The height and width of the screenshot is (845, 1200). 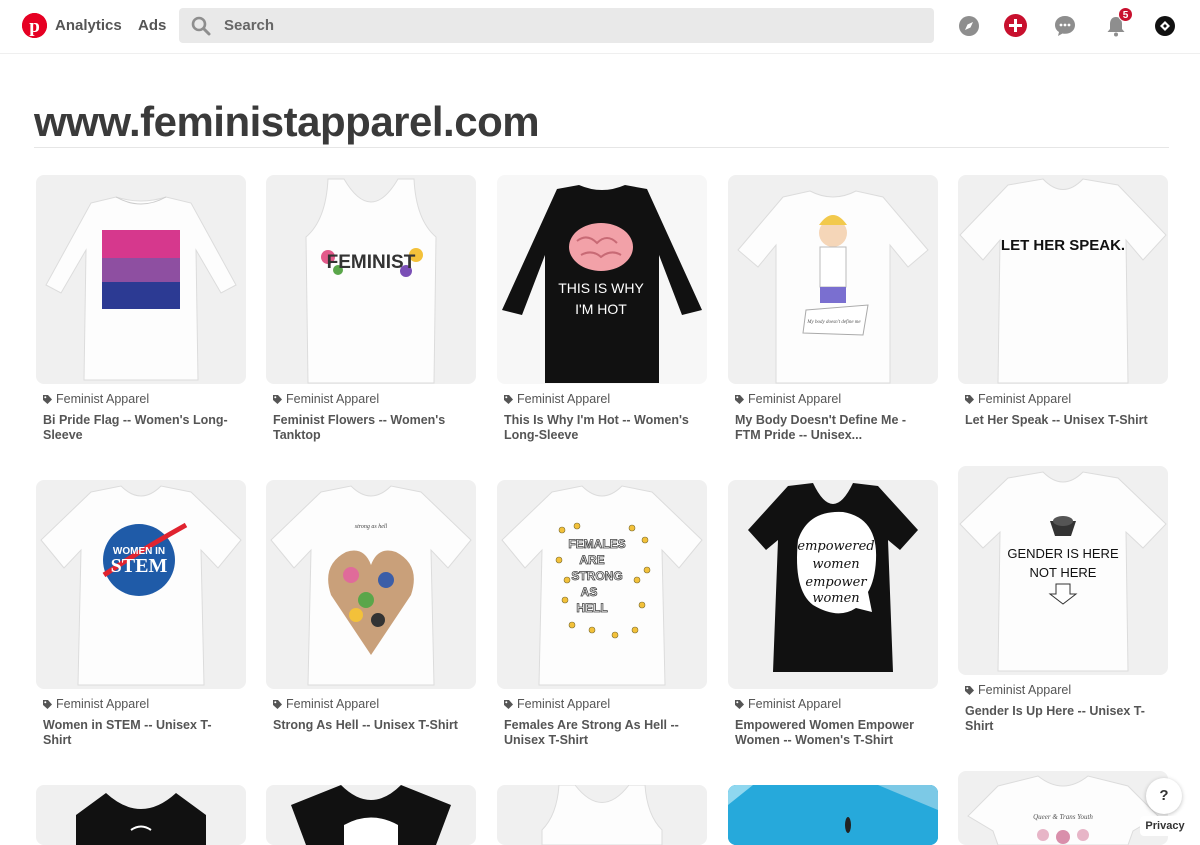 I want to click on search-icon, so click(x=201, y=26).